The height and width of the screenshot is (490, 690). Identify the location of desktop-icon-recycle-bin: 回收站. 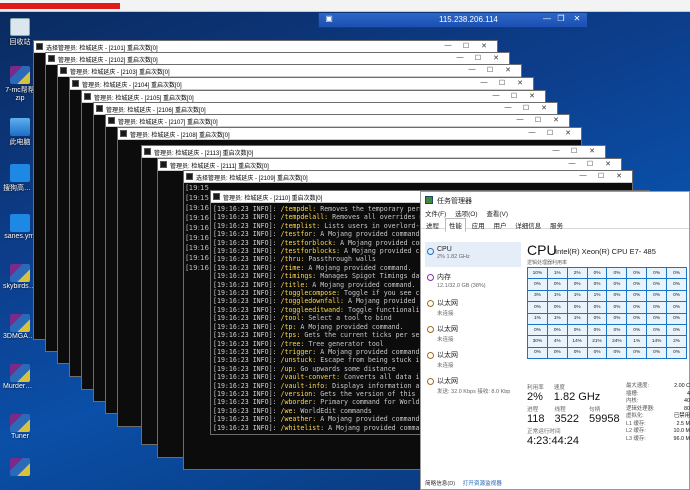
(20, 32).